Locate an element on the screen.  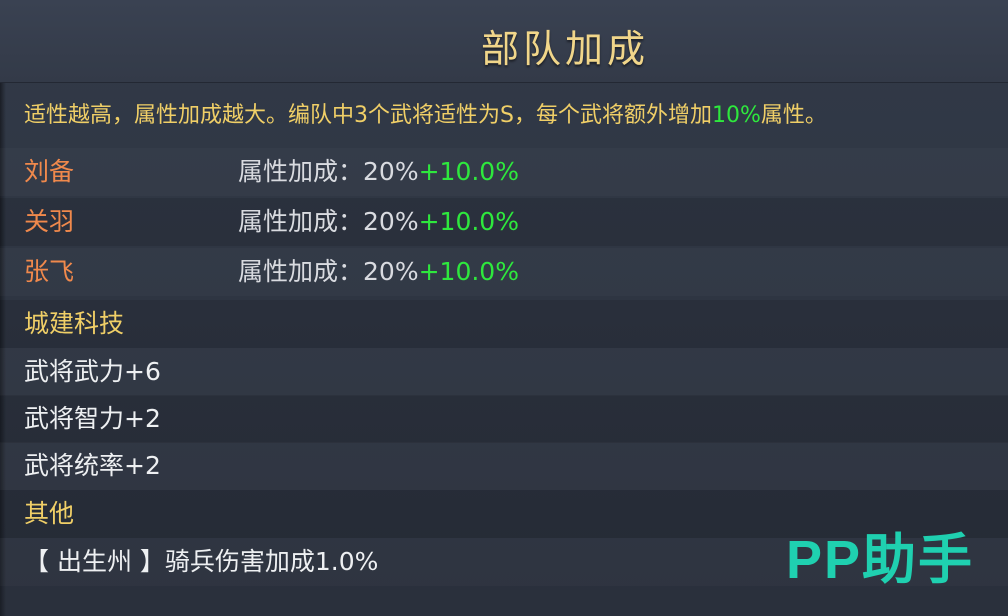
city-tech-item: 武将智力+2 is located at coordinates (504, 419).